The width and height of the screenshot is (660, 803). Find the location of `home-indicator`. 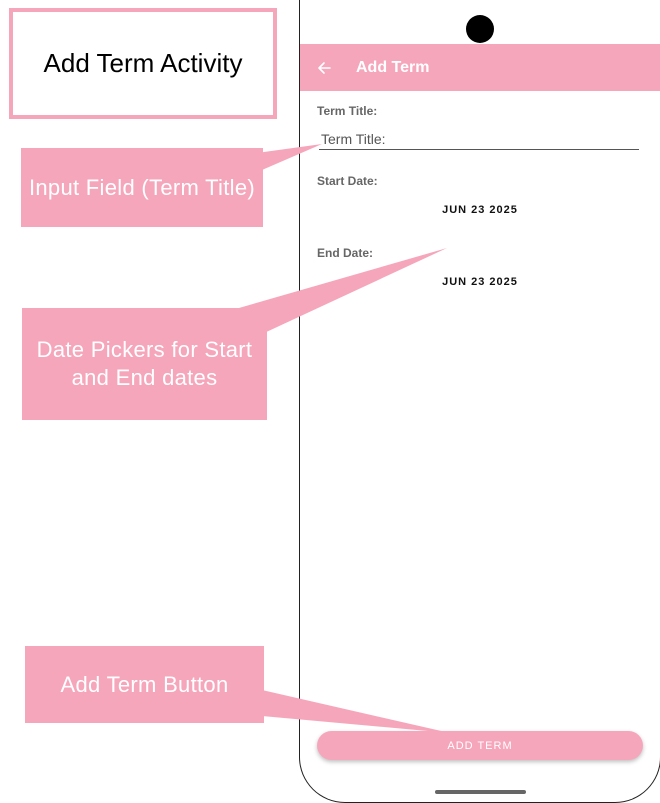

home-indicator is located at coordinates (480, 792).